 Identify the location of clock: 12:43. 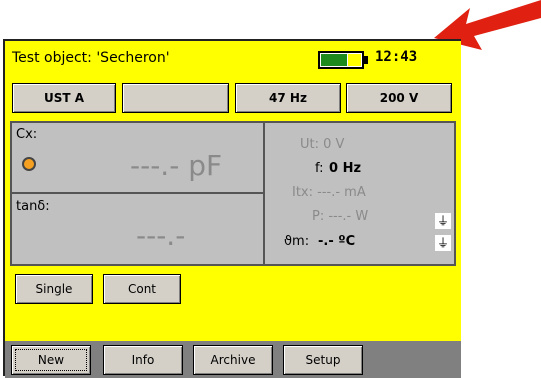
(396, 57).